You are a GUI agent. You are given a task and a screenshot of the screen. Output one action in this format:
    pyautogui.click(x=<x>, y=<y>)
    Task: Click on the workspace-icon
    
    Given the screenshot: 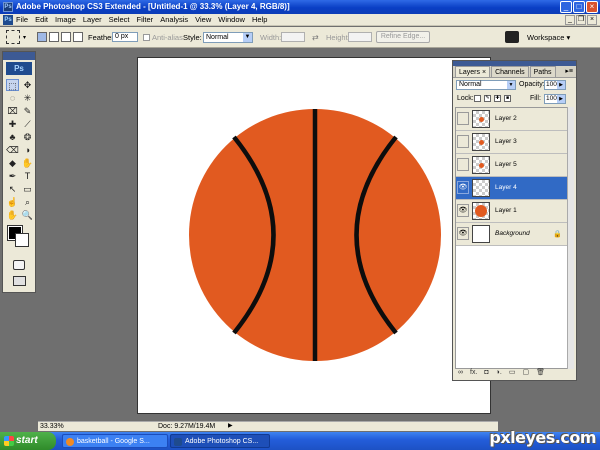 What is the action you would take?
    pyautogui.click(x=512, y=37)
    